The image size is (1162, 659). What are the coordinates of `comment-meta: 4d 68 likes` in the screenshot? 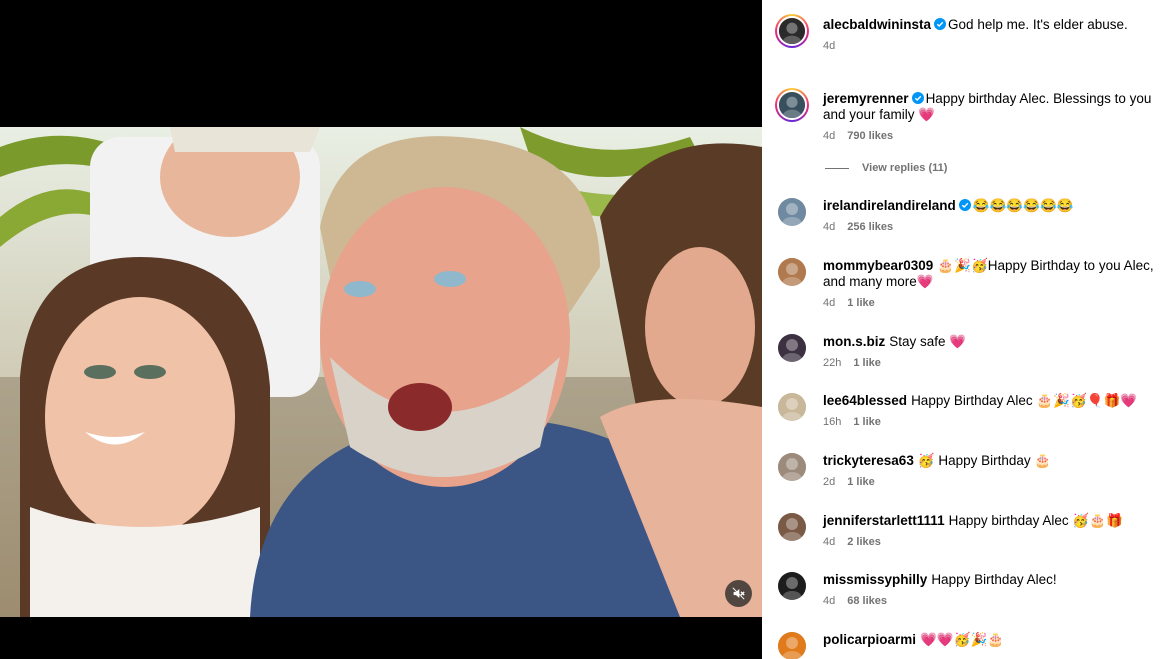 It's located at (988, 601).